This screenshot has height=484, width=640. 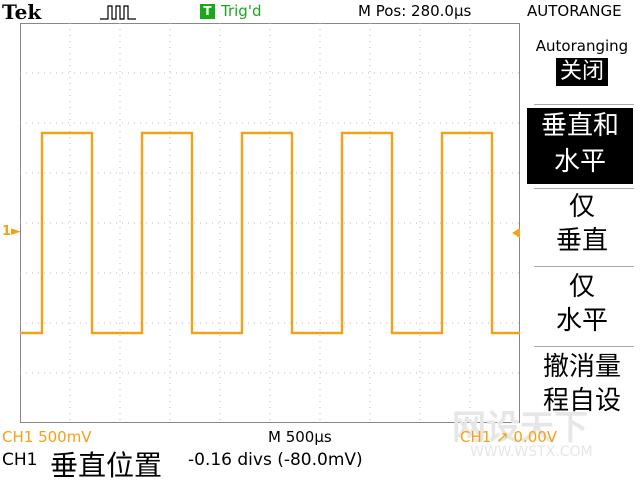 What do you see at coordinates (320, 12) in the screenshot?
I see `status-header: Tek T Trig'd M Pos: 280.0µs AUTORANGE` at bounding box center [320, 12].